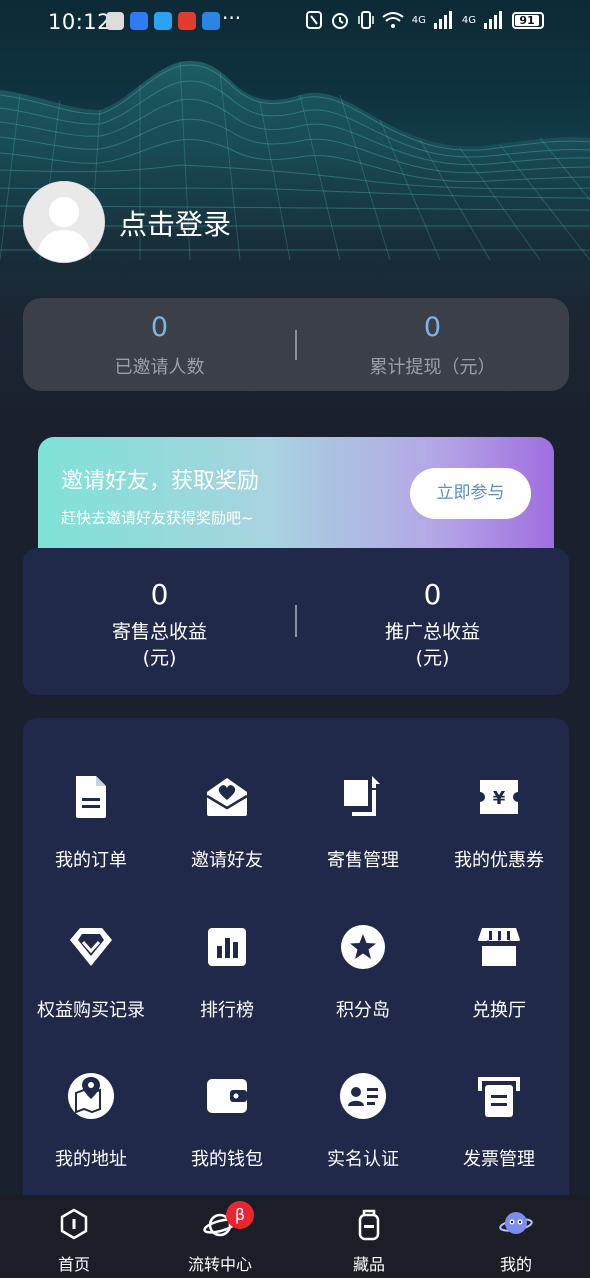 This screenshot has width=590, height=1278. I want to click on menu-item-invoice-management: 发票管理, so click(499, 1121).